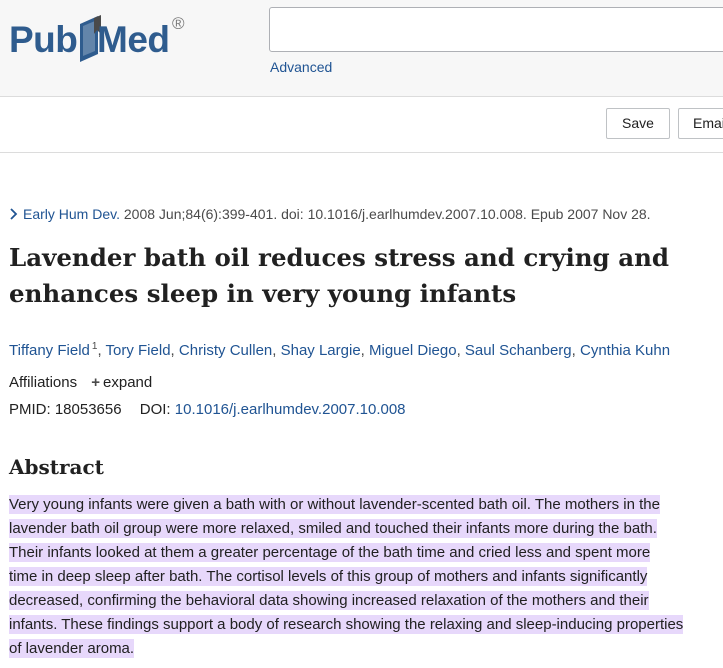  I want to click on save-button: Save, so click(638, 123).